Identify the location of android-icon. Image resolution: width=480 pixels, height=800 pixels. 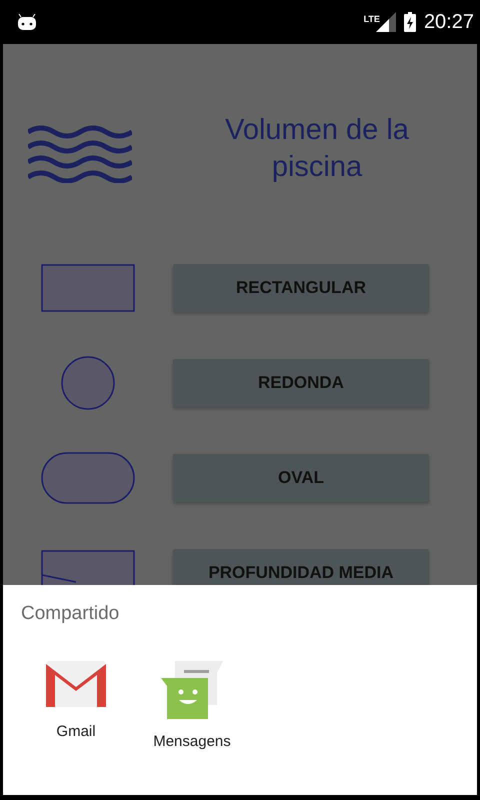
(27, 22).